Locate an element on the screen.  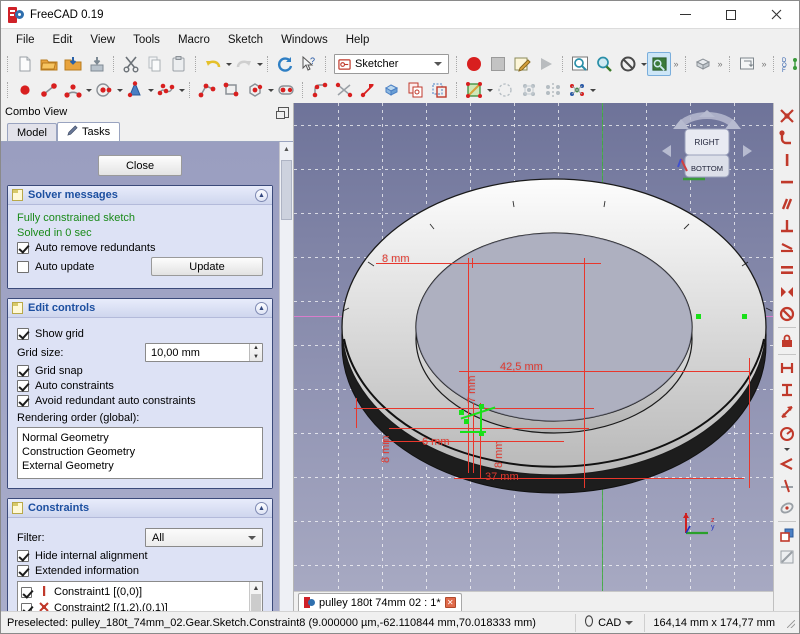
constrain-symmetric-button is located at coordinates (787, 292).